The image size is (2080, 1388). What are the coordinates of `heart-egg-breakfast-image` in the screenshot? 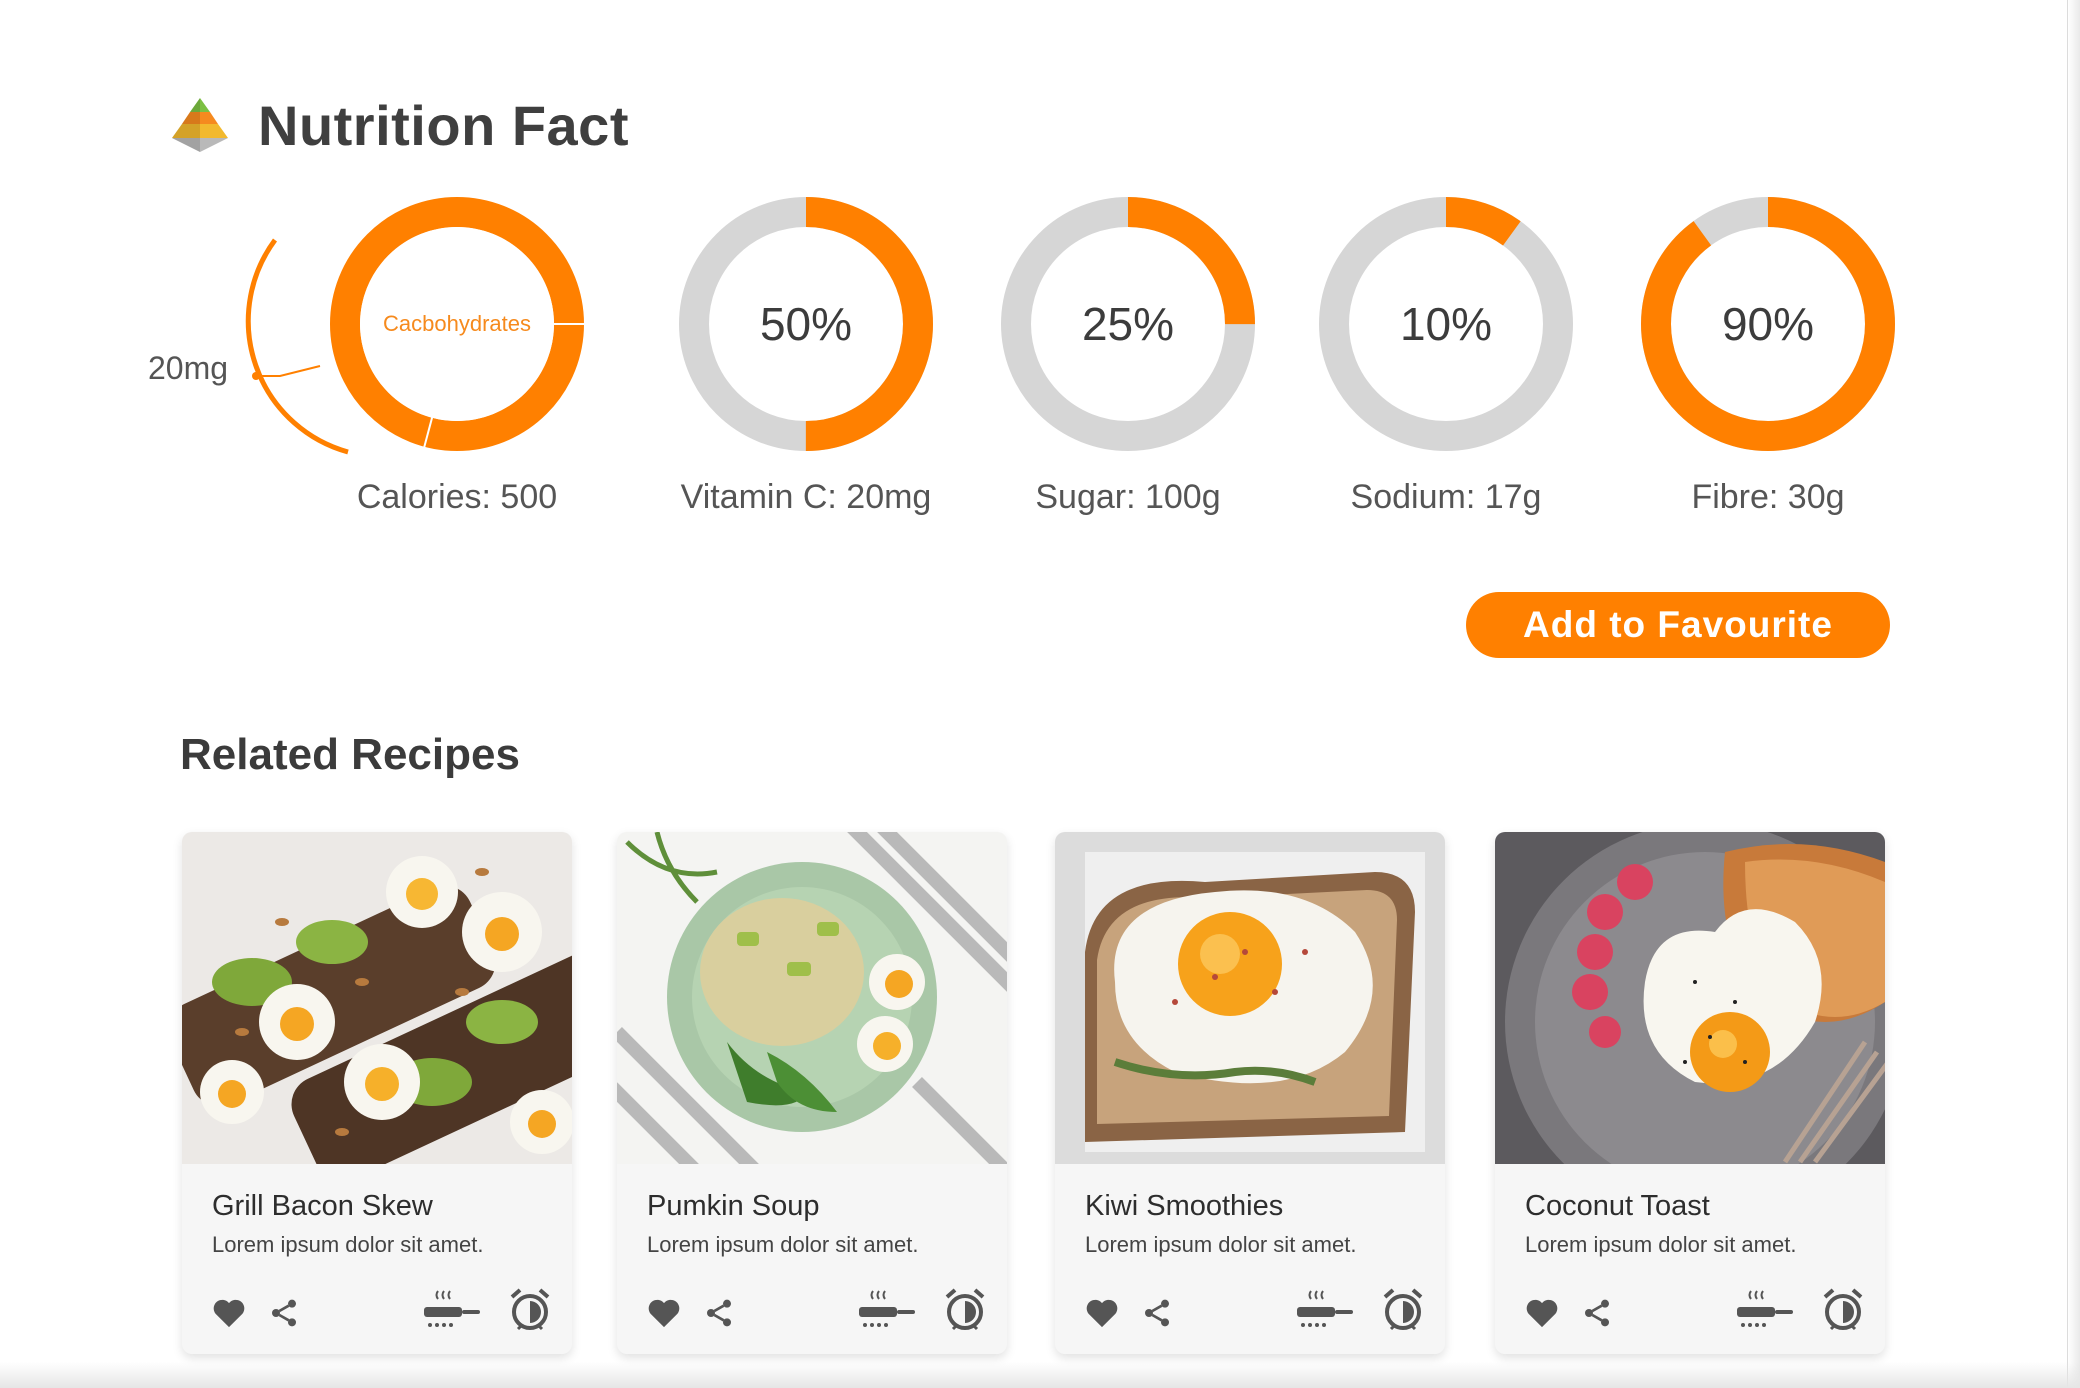 It's located at (1690, 998).